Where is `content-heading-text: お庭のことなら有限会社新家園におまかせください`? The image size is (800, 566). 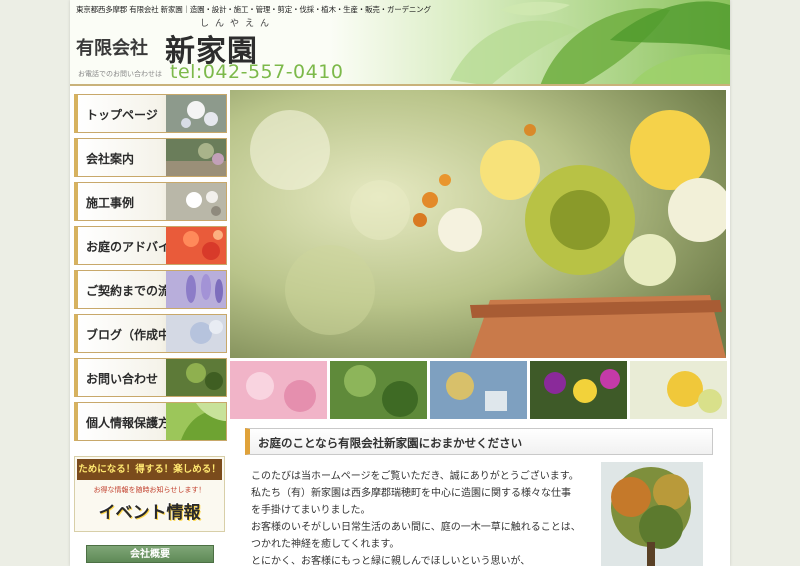
content-heading-text: お庭のことなら有限会社新家園におまかせください is located at coordinates (390, 443).